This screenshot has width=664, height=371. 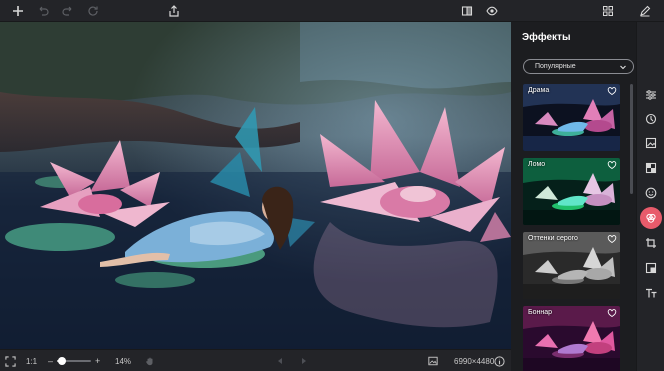 I want to click on crop-icon, so click(x=651, y=243).